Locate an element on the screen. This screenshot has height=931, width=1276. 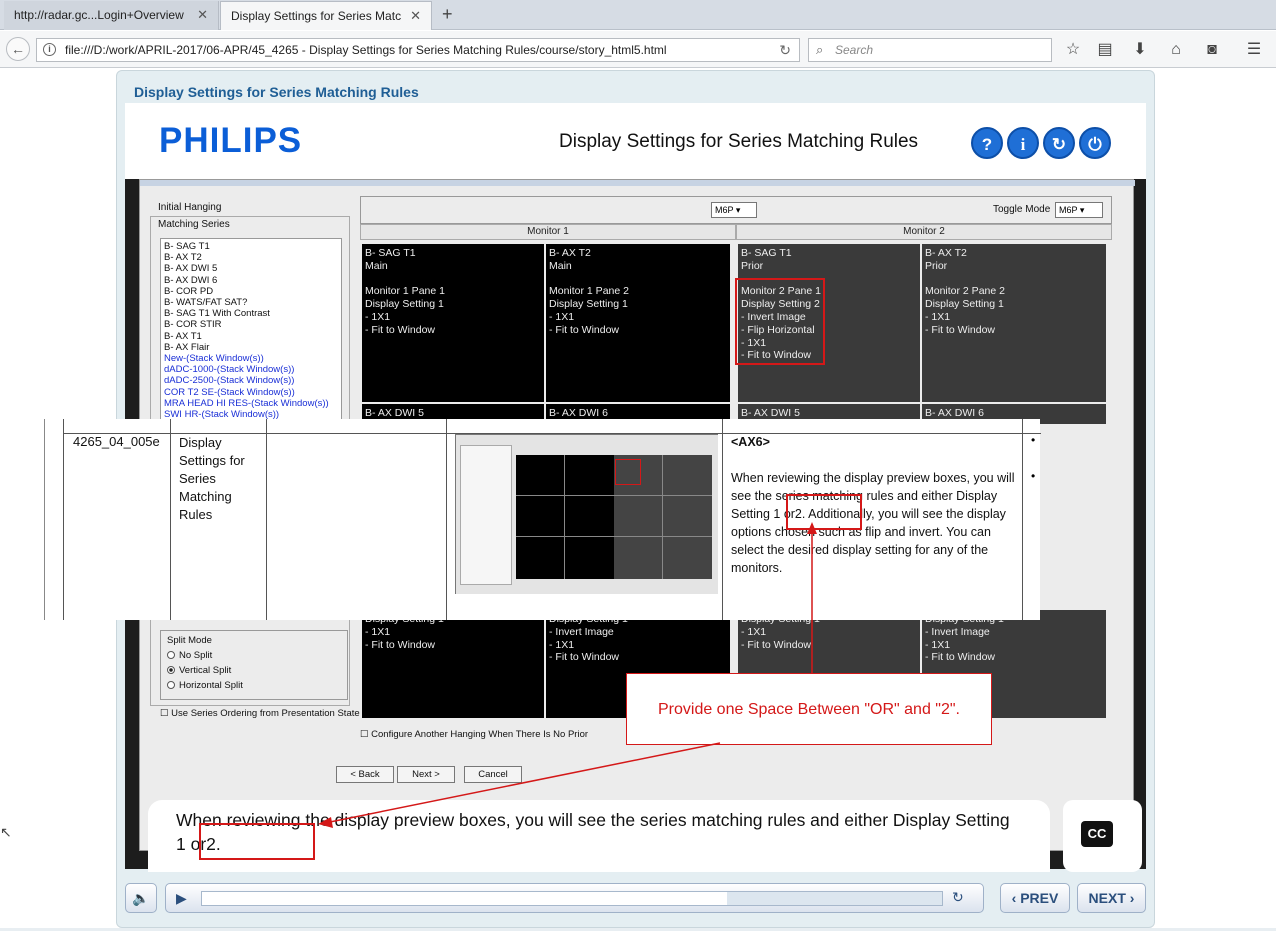
arrow-head-down is located at coordinates (325, 822).